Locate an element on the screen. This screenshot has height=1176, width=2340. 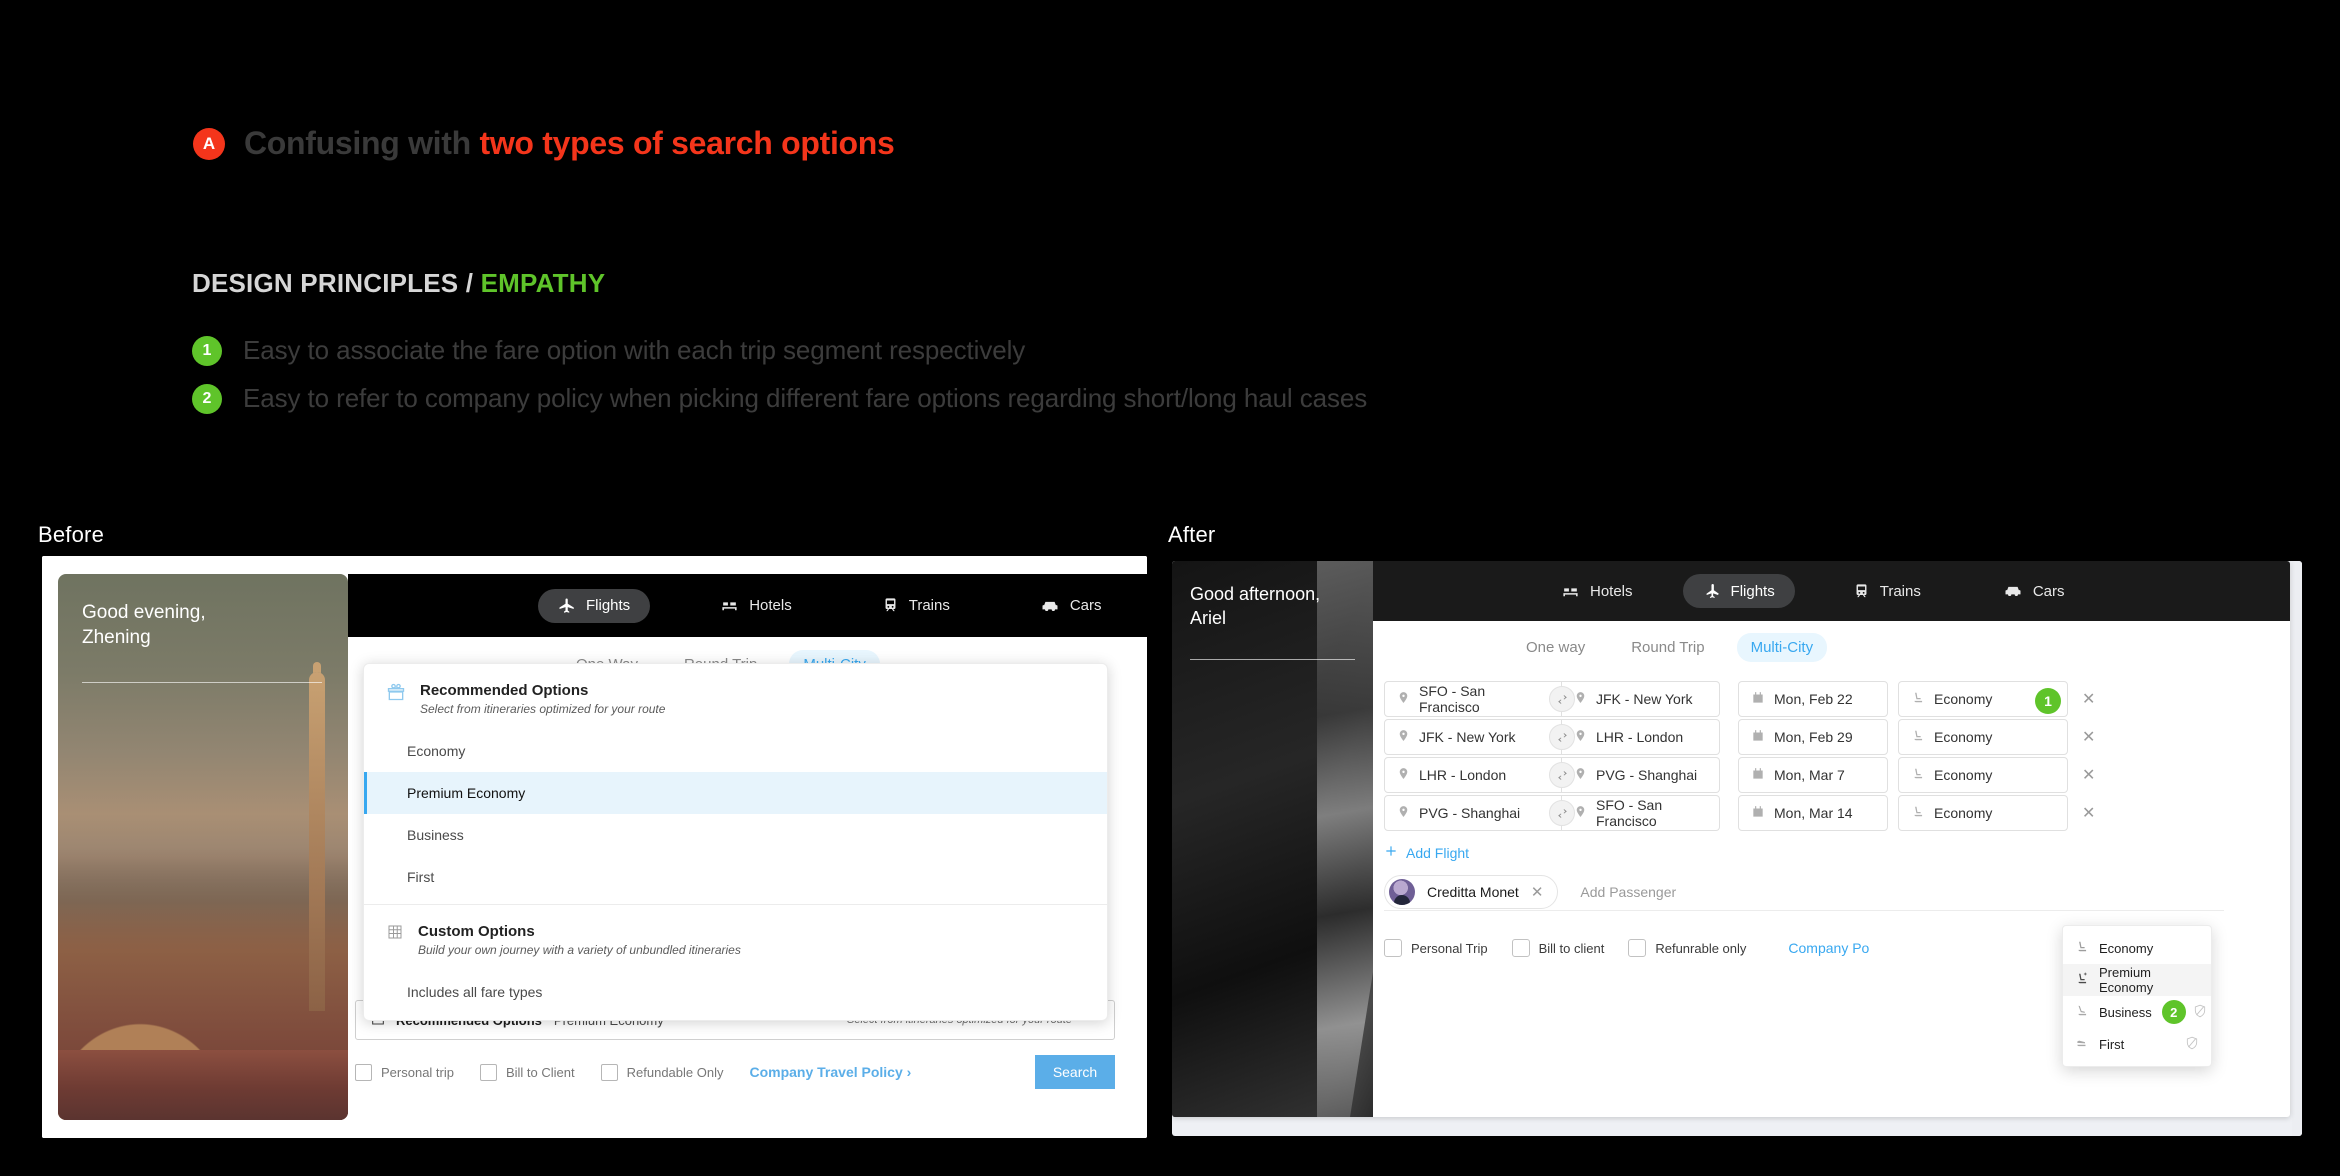
after-nav-cars-label: Cars is located at coordinates (2048, 591).